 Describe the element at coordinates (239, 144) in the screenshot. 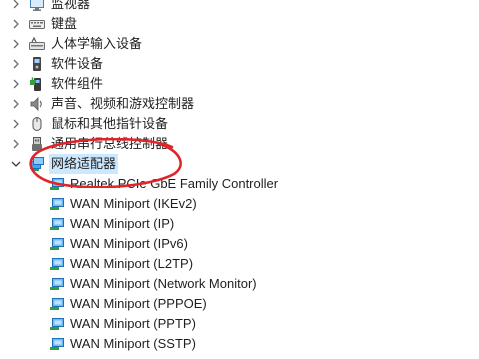

I see `tree-item-usb-controllers: 通用串行总线控制器` at that location.